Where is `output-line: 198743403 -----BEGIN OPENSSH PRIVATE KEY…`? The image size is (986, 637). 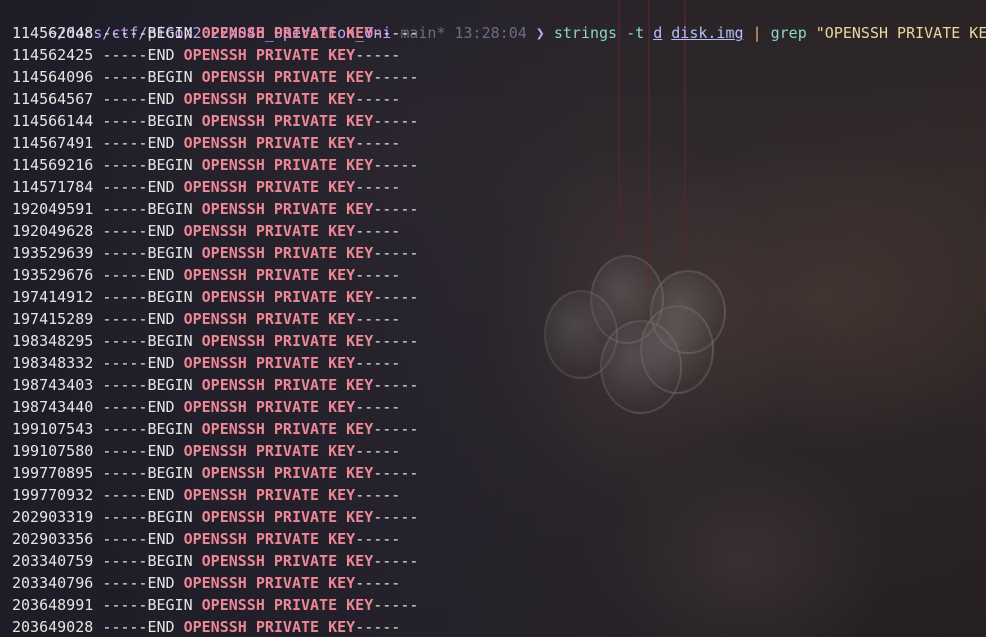
output-line: 198743403 -----BEGIN OPENSSH PRIVATE KEY… is located at coordinates (215, 385).